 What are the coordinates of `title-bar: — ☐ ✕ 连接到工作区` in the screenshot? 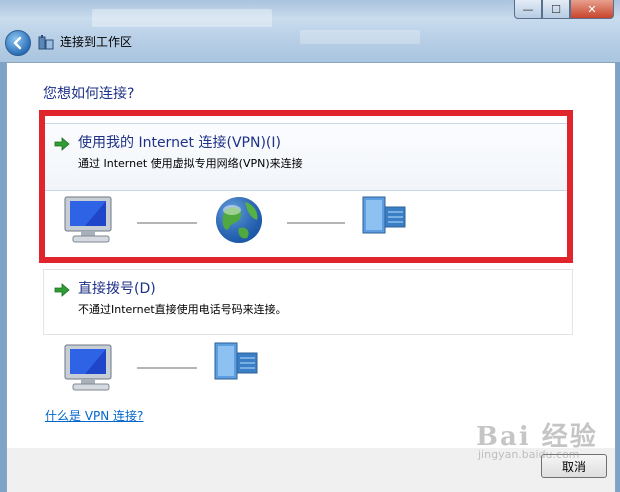 It's located at (310, 31).